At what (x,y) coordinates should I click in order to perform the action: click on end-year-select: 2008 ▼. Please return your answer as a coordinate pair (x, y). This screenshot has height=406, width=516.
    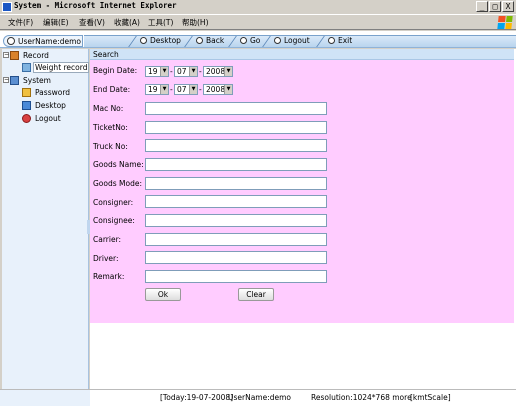
    Looking at the image, I should click on (218, 89).